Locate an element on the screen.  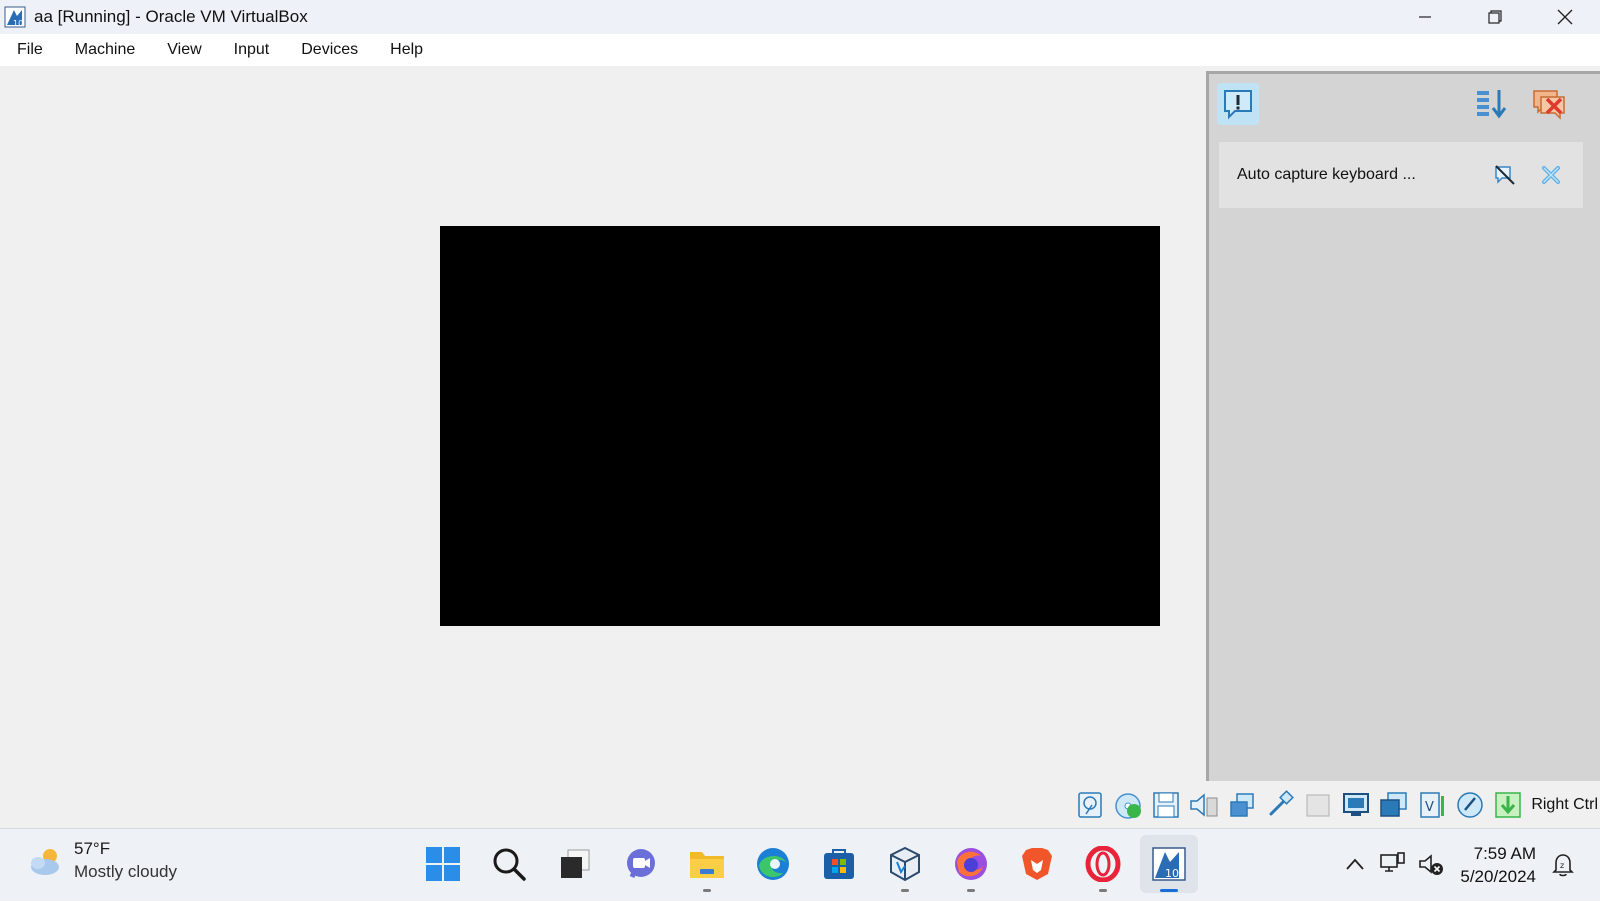
minimize-icon is located at coordinates (1425, 17).